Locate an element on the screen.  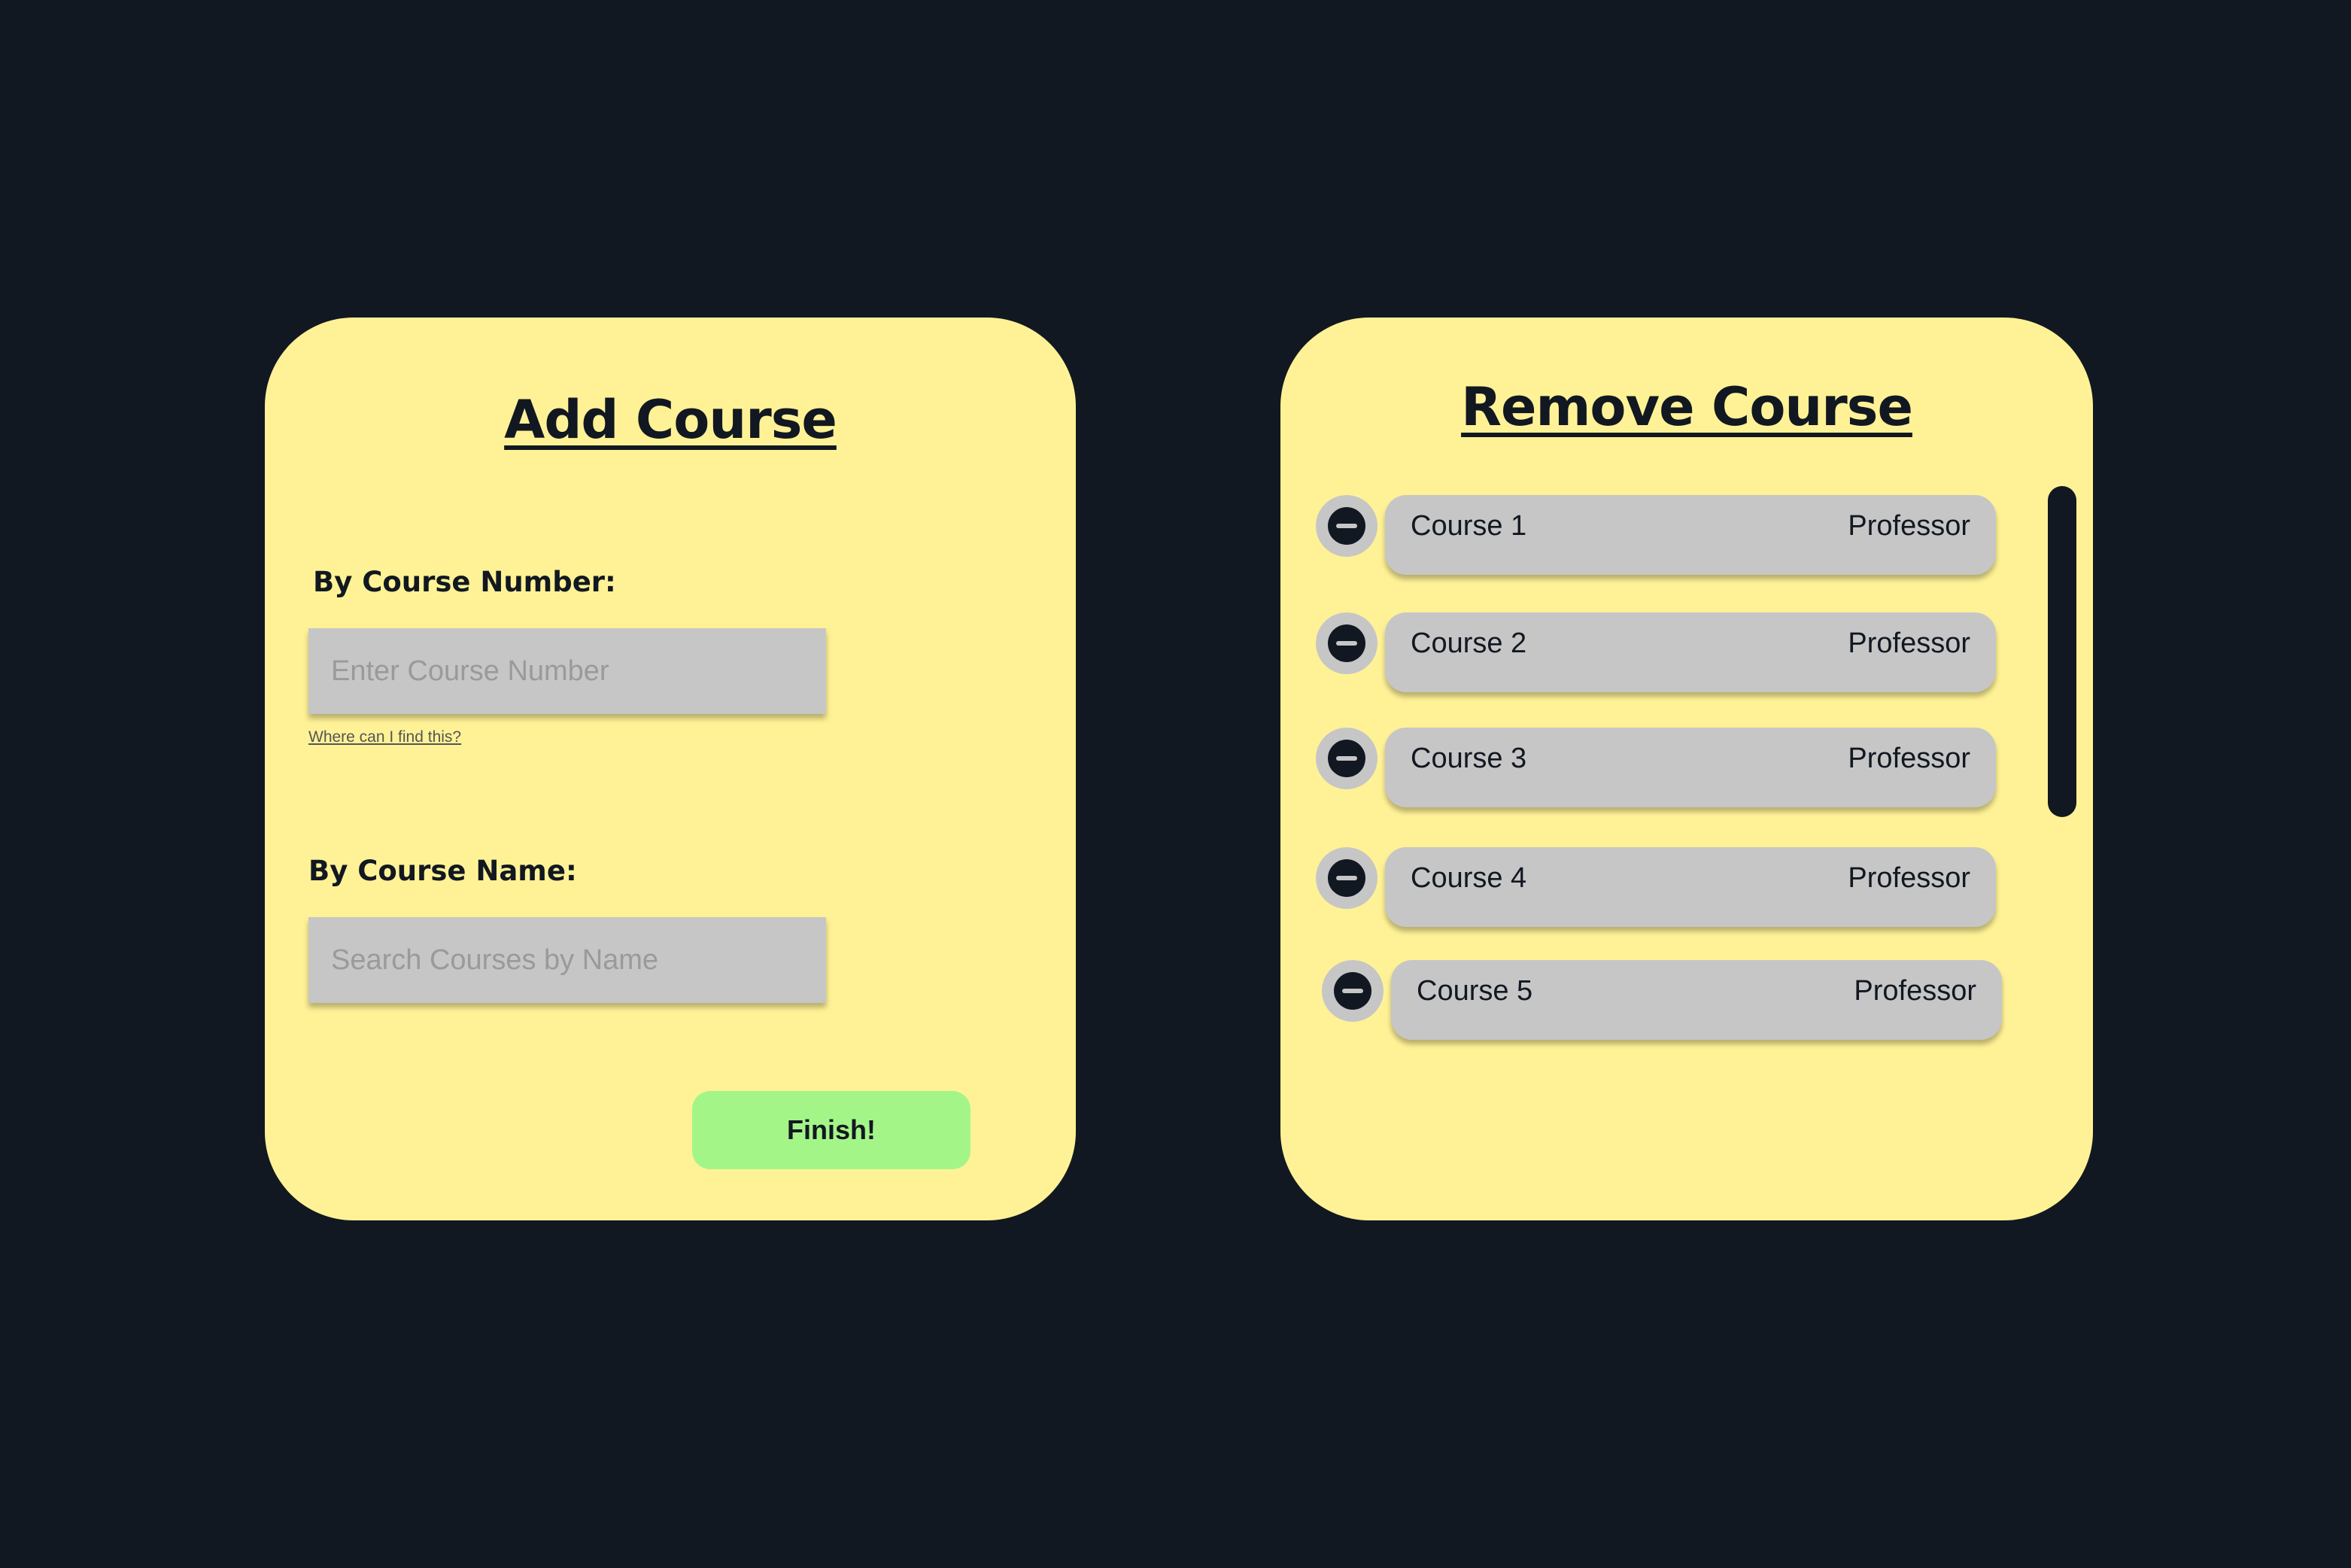
course-name: Course 5 is located at coordinates (1475, 991).